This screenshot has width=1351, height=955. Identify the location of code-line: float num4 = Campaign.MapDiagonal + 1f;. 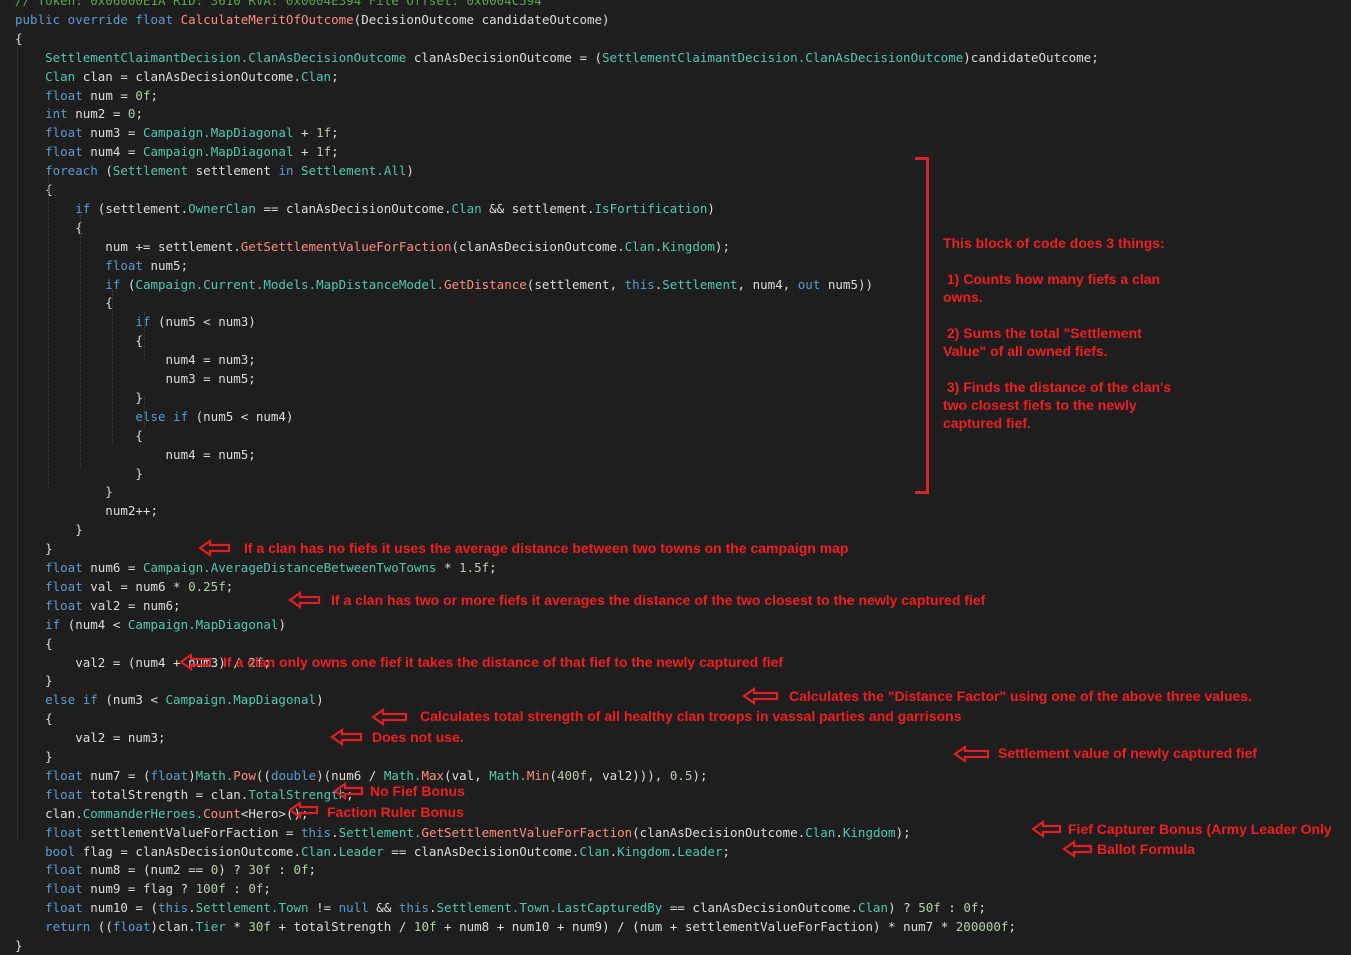
(177, 151).